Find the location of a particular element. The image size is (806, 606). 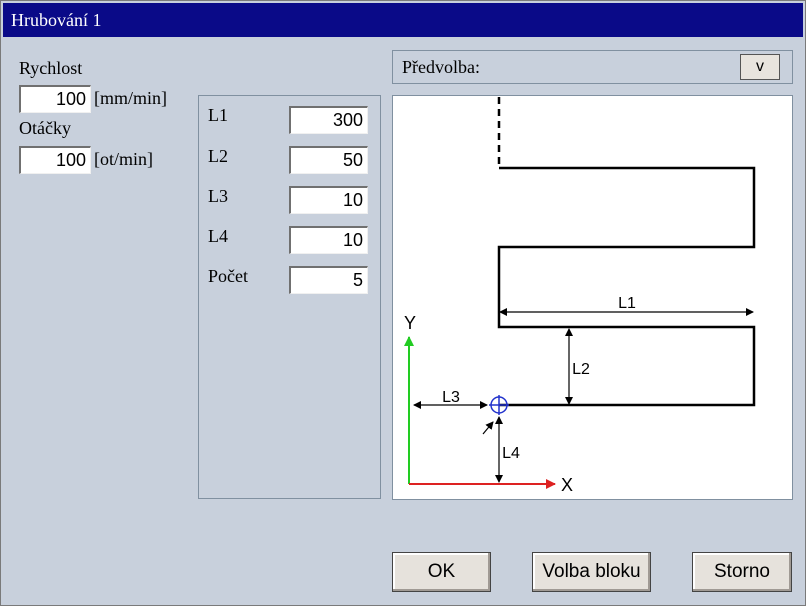

rpm-unit: [ot/min] is located at coordinates (123, 159).